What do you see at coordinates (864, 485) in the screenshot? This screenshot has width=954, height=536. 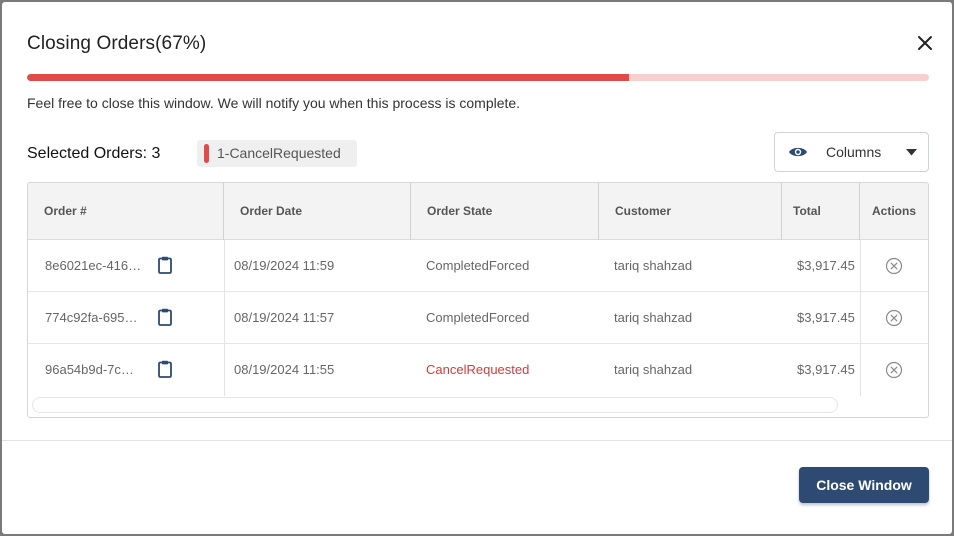 I see `close-window-button: Close Window` at bounding box center [864, 485].